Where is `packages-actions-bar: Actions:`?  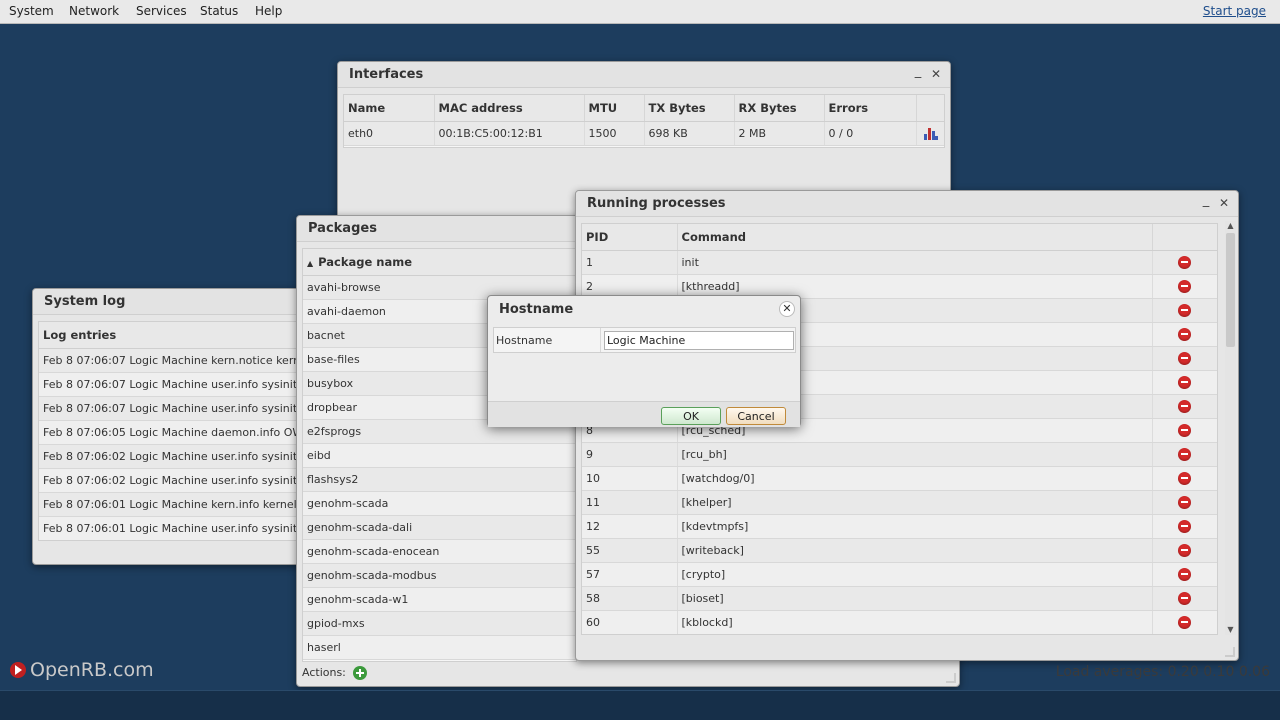 packages-actions-bar: Actions: is located at coordinates (335, 673).